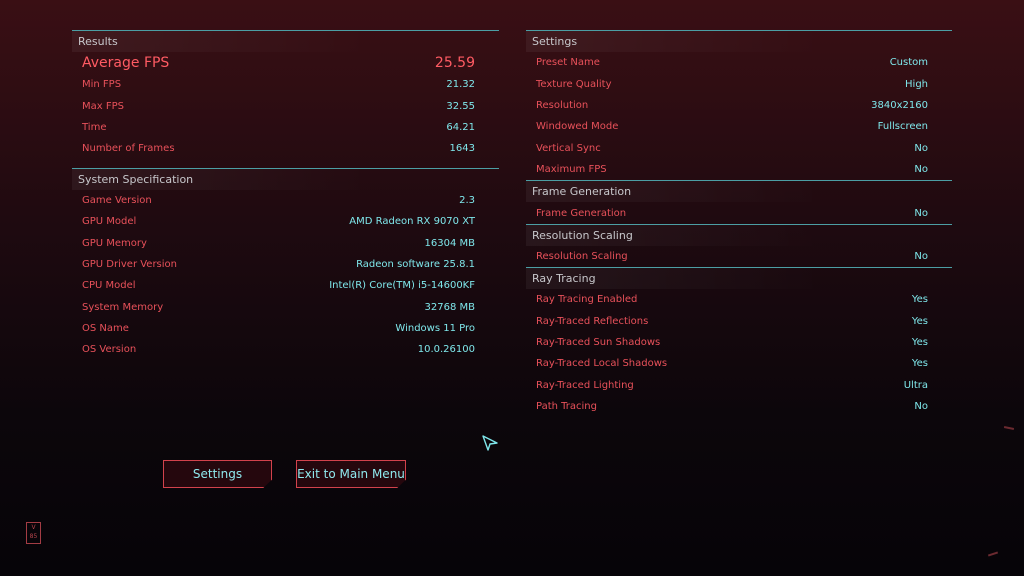 The image size is (1024, 576). What do you see at coordinates (739, 212) in the screenshot?
I see `setting-row: Frame Generation No` at bounding box center [739, 212].